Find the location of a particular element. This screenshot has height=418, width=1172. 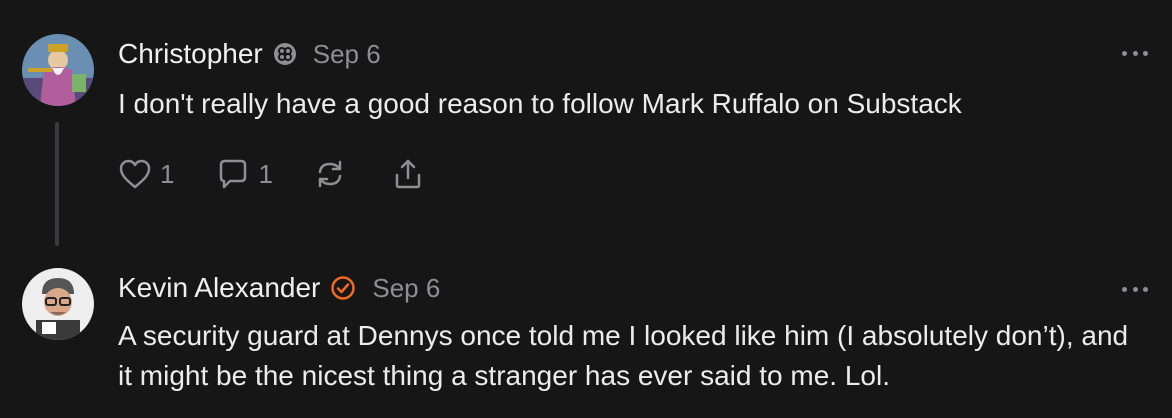

comment-icon is located at coordinates (233, 174).